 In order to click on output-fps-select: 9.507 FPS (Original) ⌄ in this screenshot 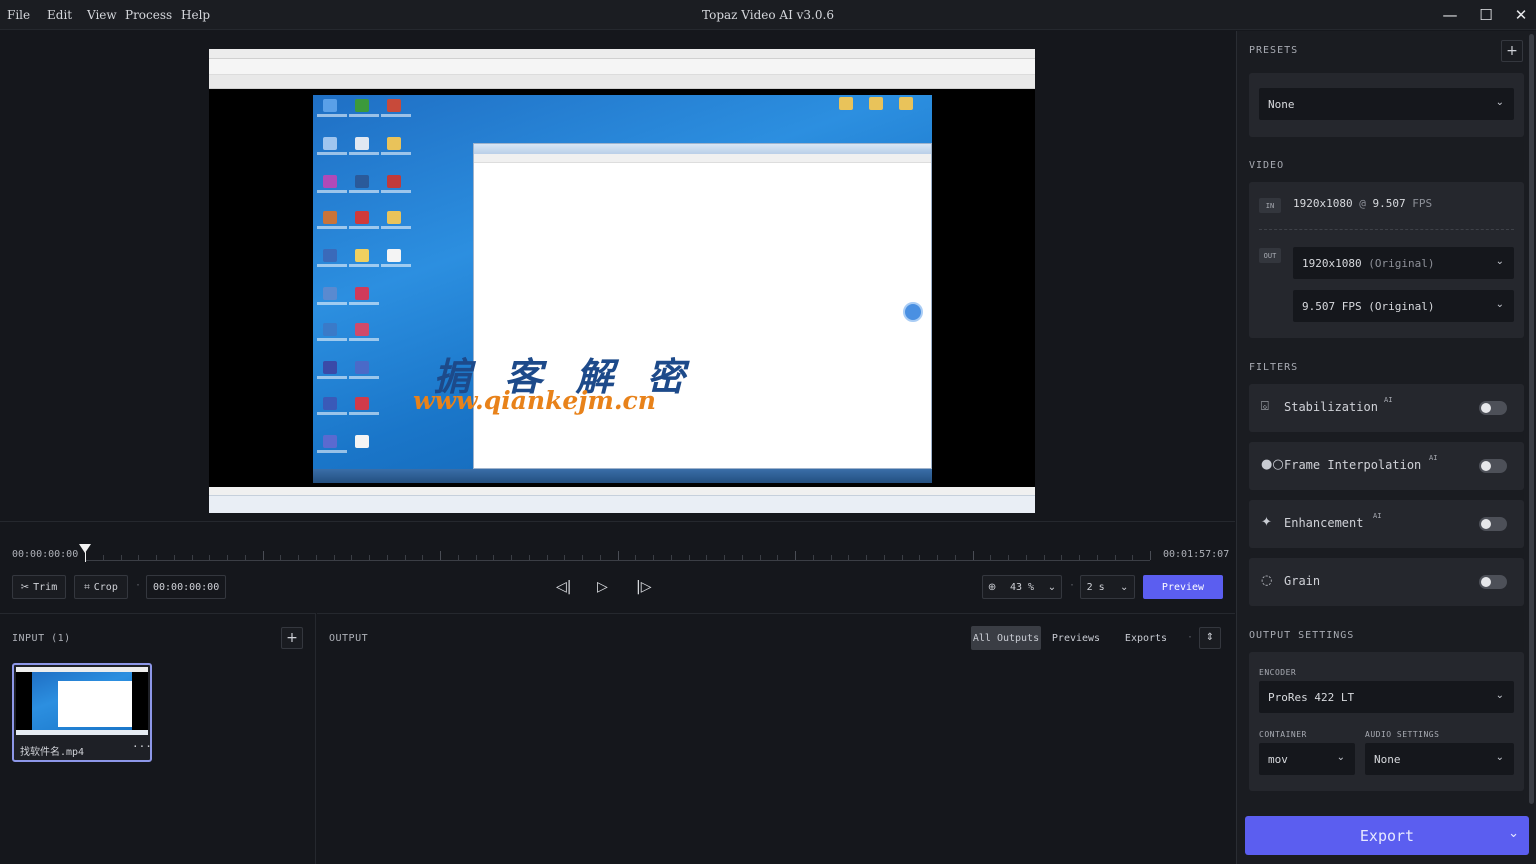, I will do `click(1403, 306)`.